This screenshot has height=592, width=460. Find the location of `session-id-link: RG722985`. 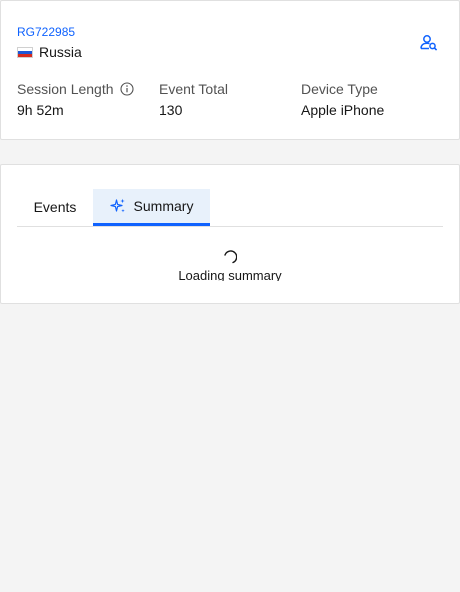

session-id-link: RG722985 is located at coordinates (46, 32).